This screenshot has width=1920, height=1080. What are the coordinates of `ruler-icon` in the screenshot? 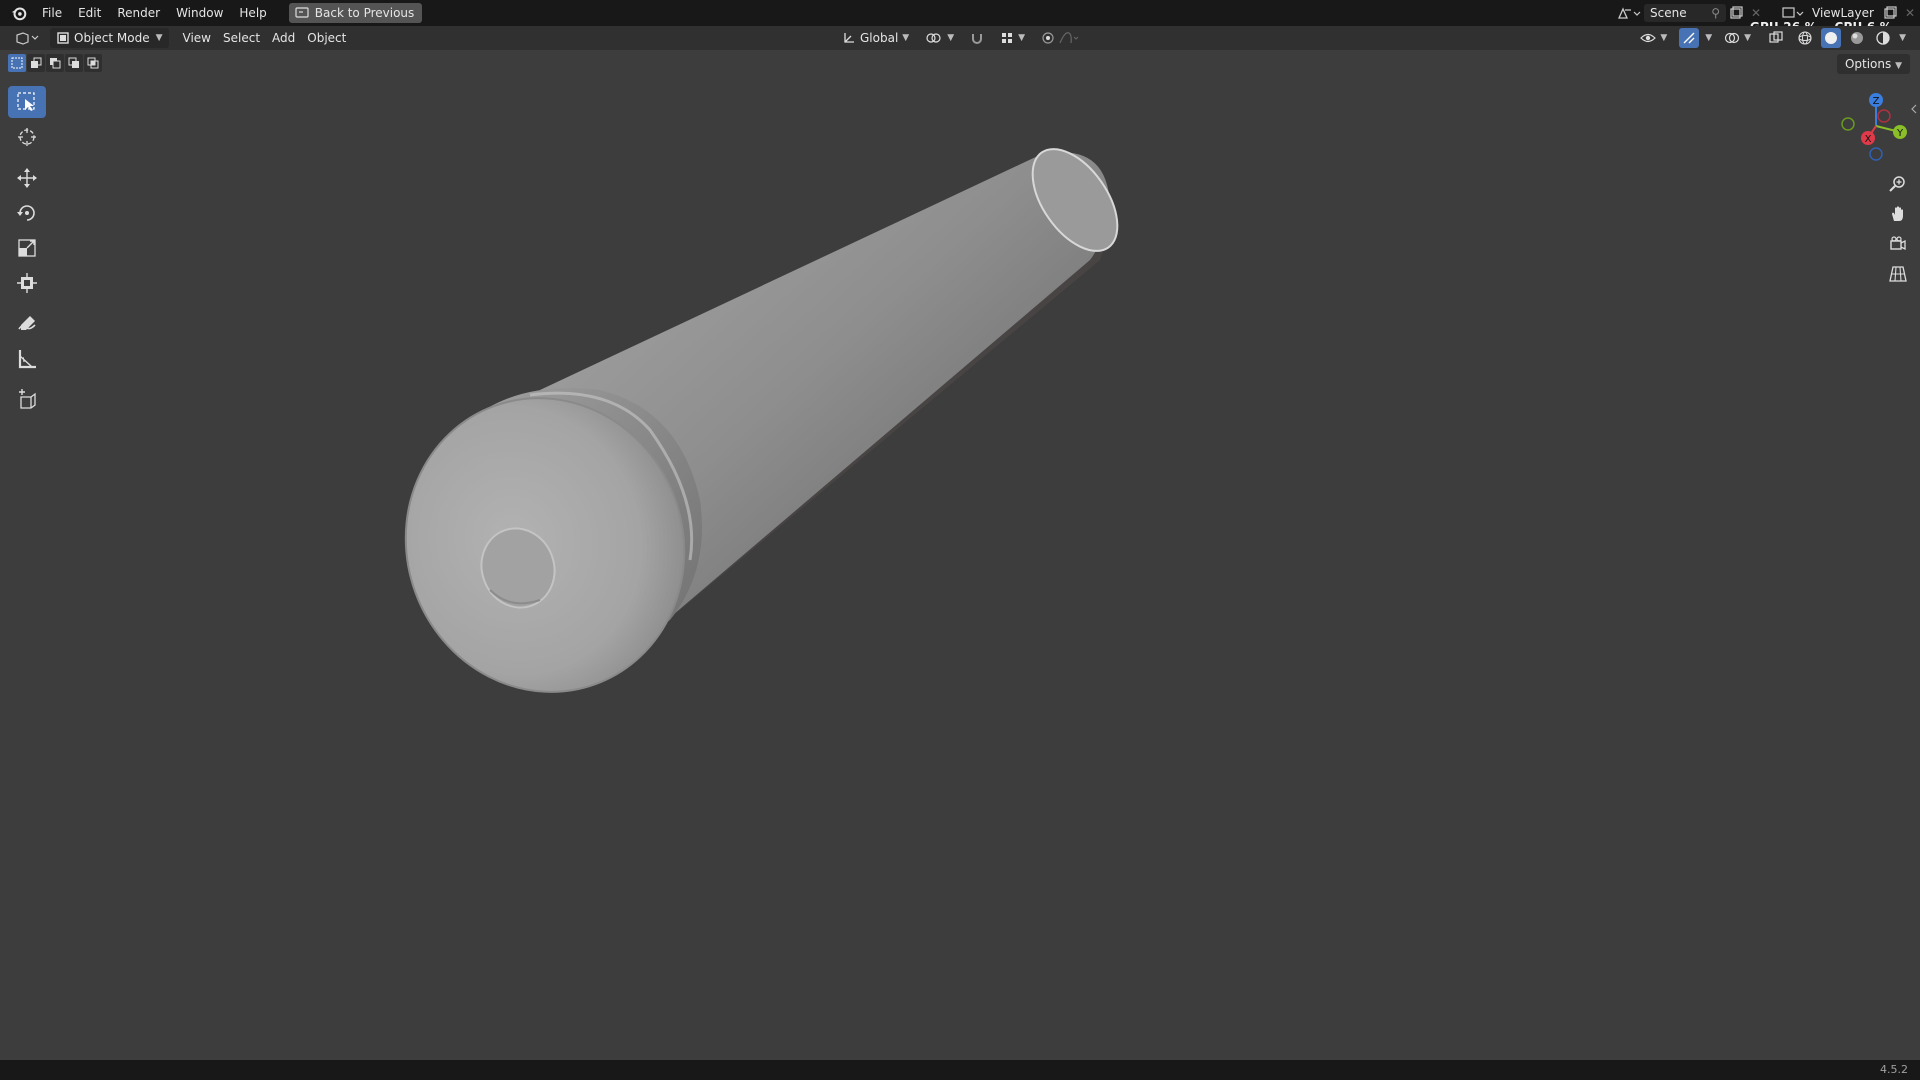 It's located at (27, 359).